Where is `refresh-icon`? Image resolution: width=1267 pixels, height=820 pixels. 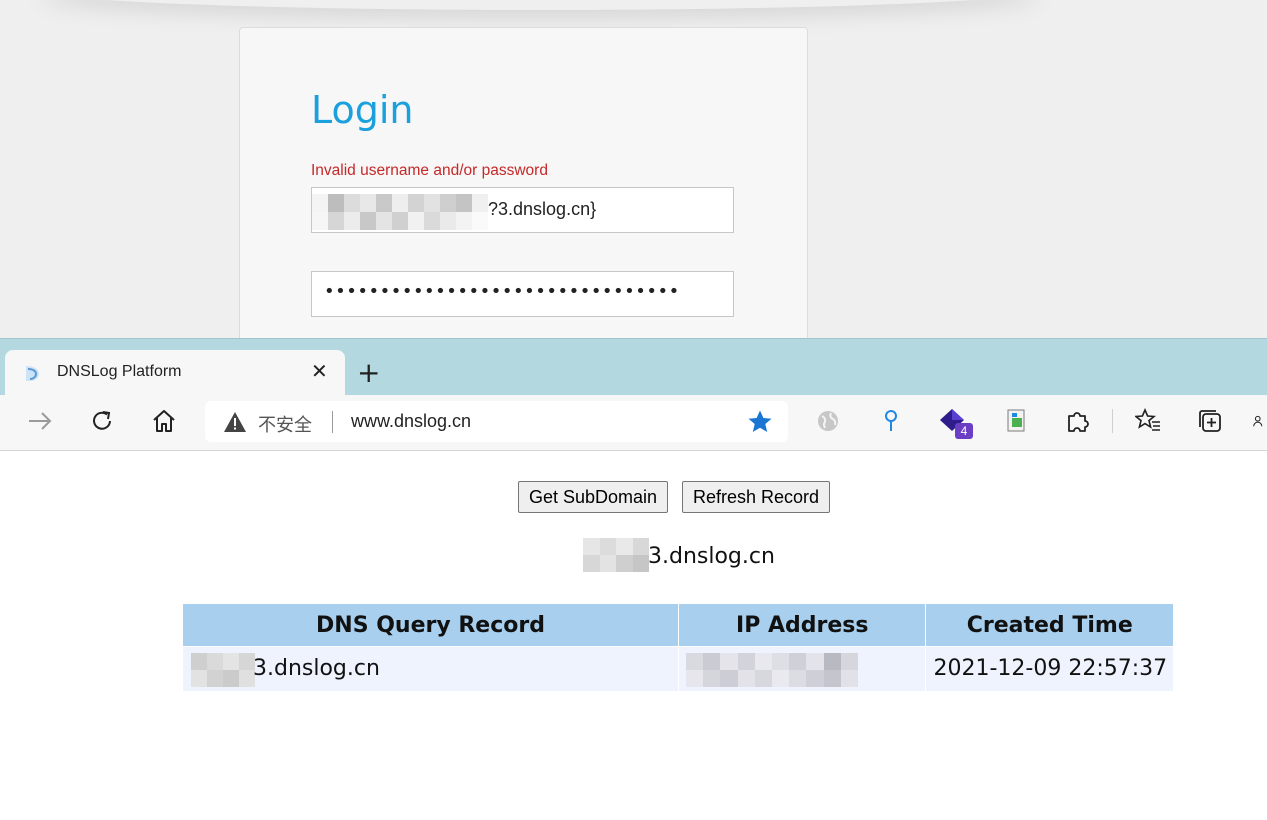 refresh-icon is located at coordinates (102, 420).